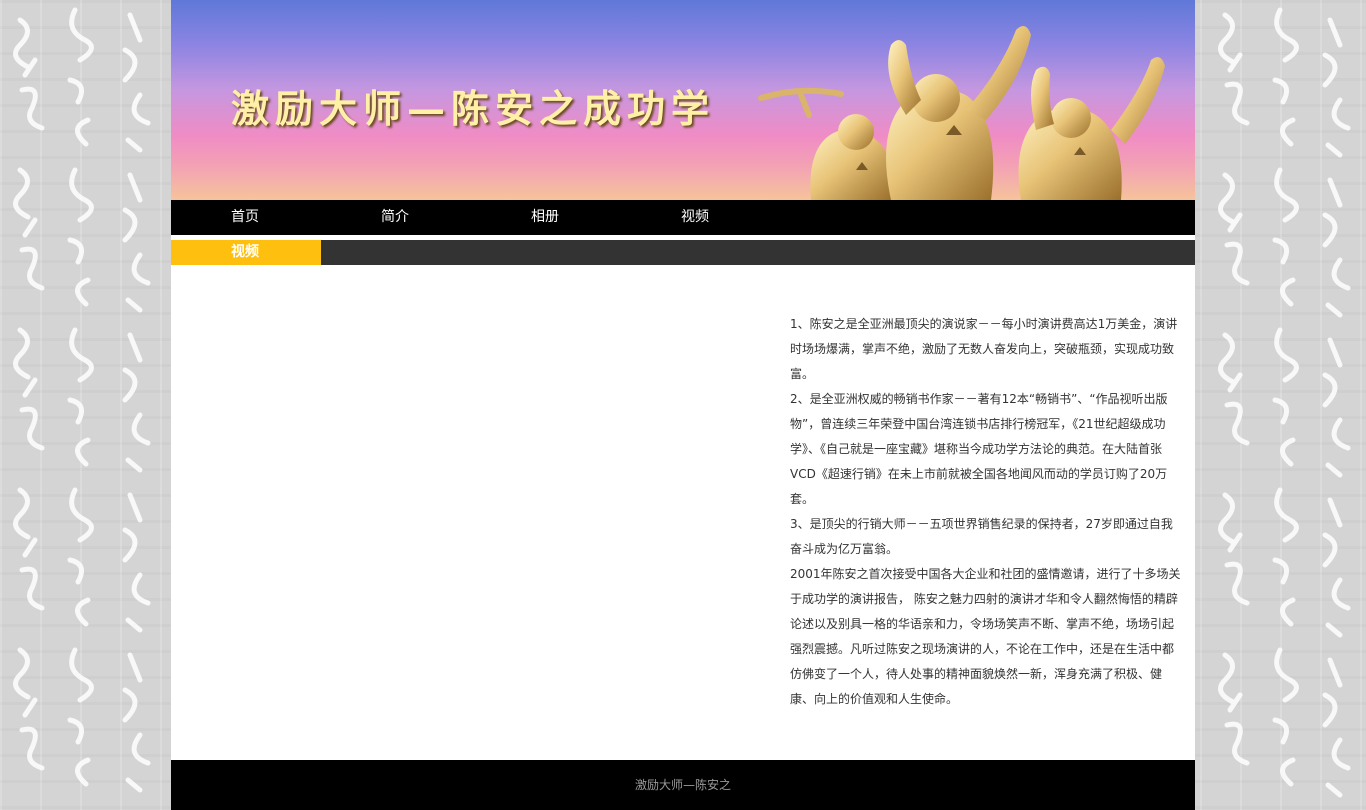  Describe the element at coordinates (1280, 405) in the screenshot. I see `calligraphy-background-right` at that location.